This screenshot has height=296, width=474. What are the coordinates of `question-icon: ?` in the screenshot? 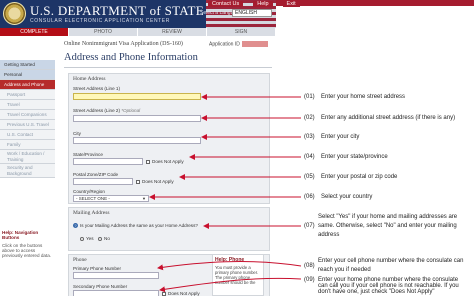 It's located at (75, 225).